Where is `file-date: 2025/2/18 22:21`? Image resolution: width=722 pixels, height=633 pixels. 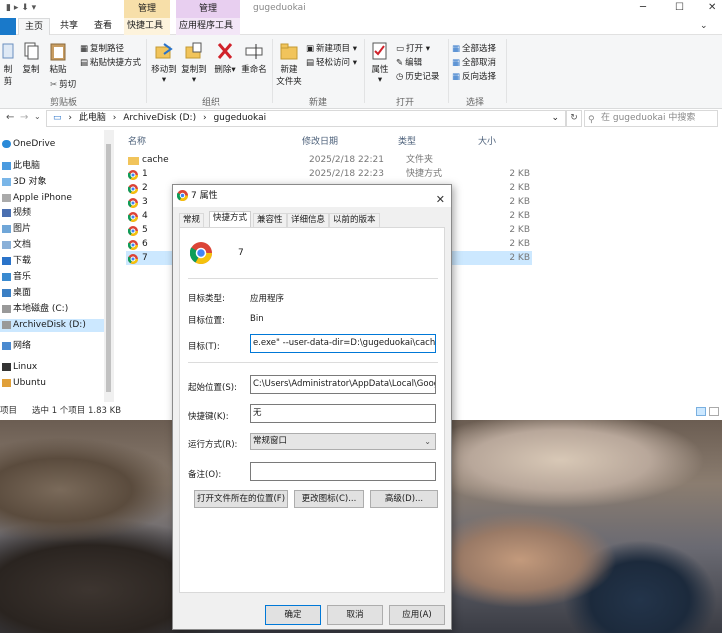 file-date: 2025/2/18 22:21 is located at coordinates (346, 160).